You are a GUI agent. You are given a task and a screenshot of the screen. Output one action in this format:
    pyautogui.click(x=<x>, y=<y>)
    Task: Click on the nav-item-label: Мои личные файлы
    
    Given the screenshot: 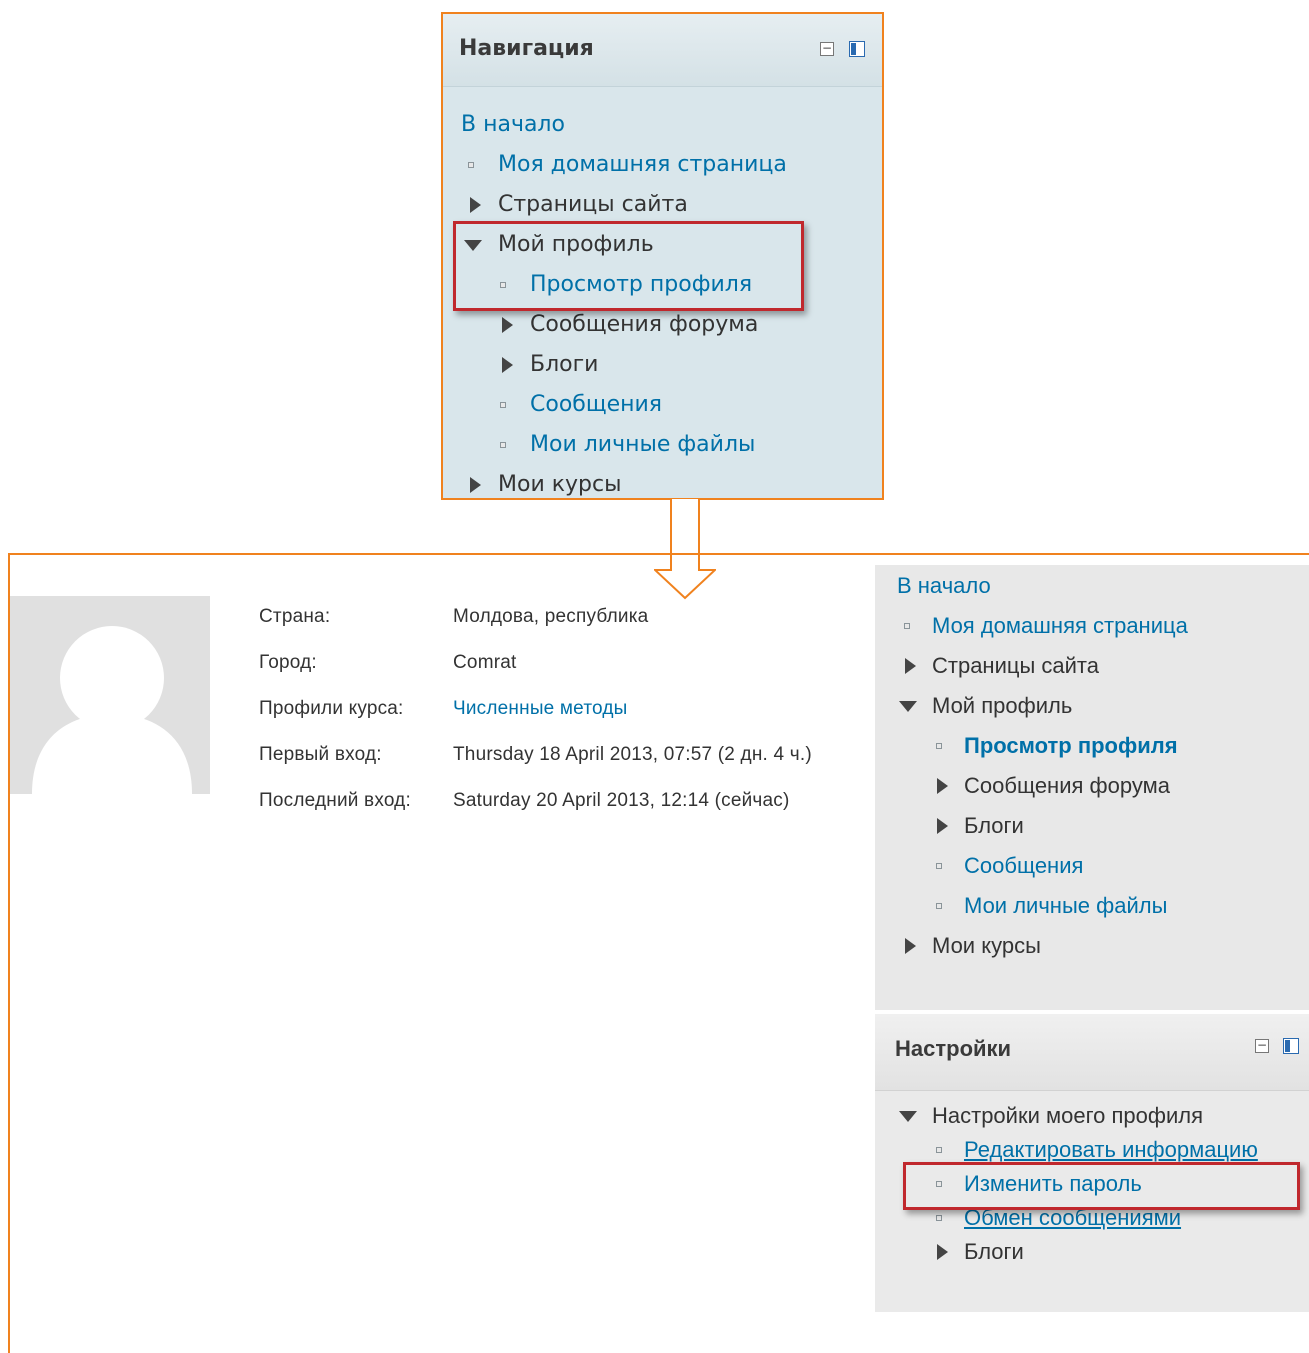 What is the action you would take?
    pyautogui.click(x=642, y=444)
    